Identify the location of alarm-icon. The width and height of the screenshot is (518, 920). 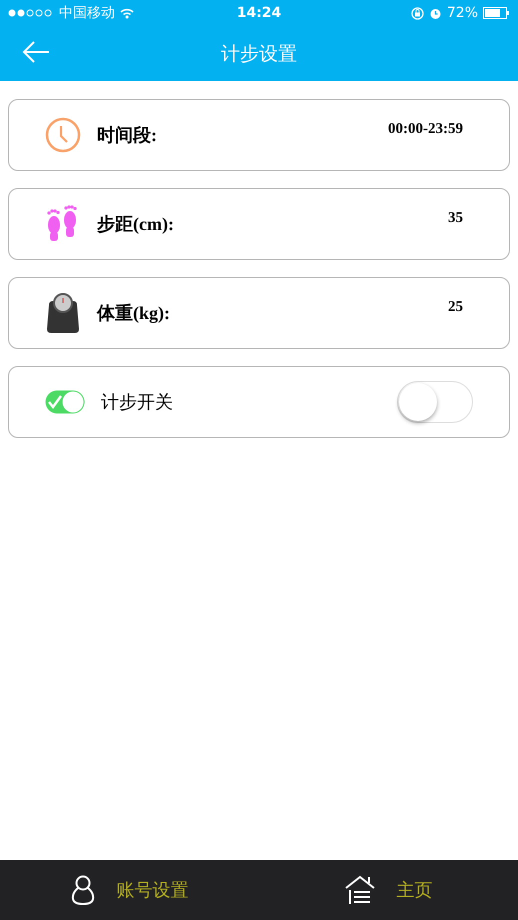
(435, 13).